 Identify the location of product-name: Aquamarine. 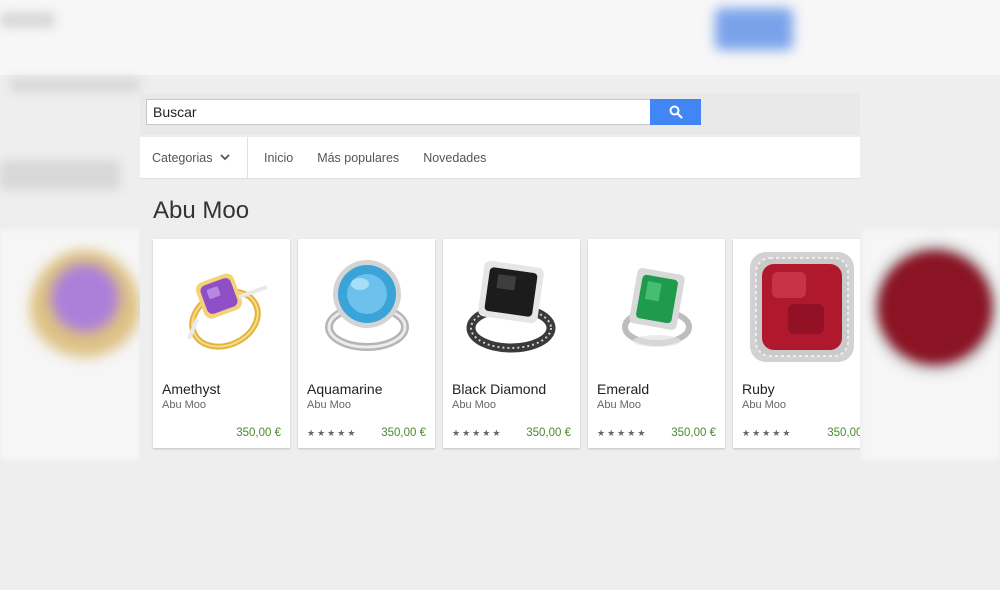
(345, 389).